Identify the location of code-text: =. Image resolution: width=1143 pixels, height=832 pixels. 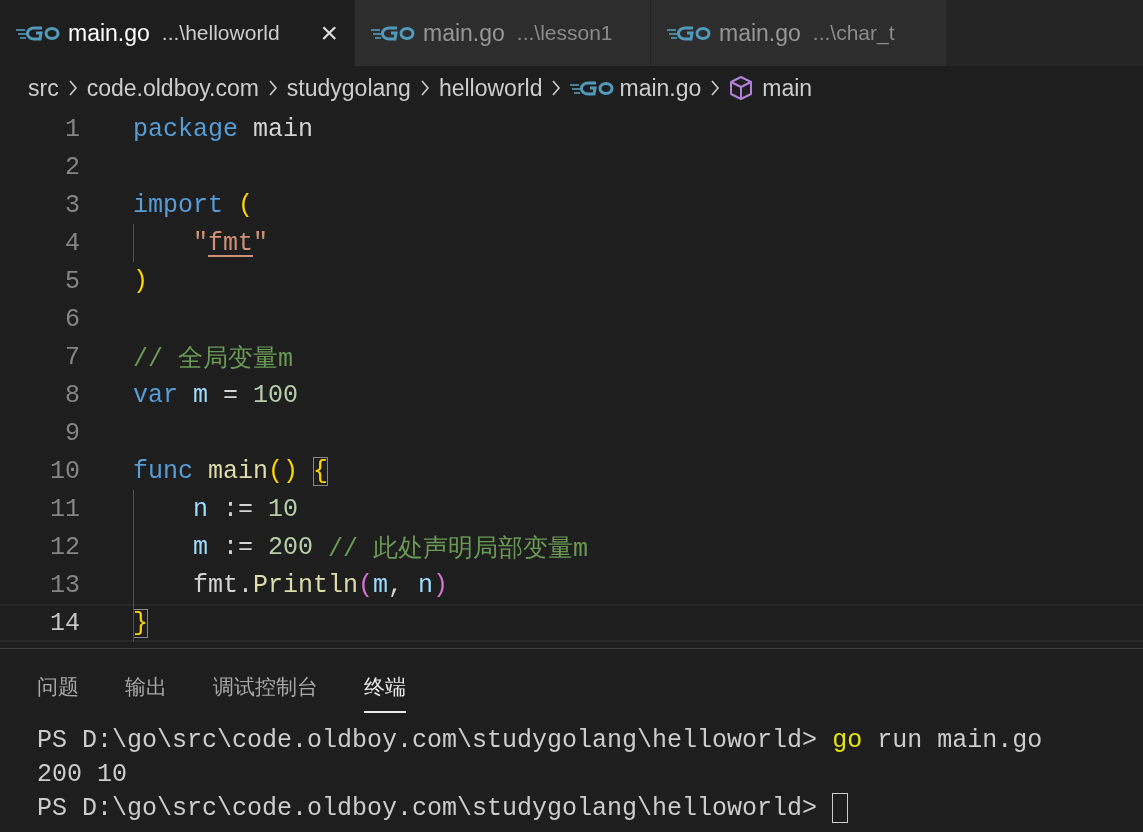
(231, 395).